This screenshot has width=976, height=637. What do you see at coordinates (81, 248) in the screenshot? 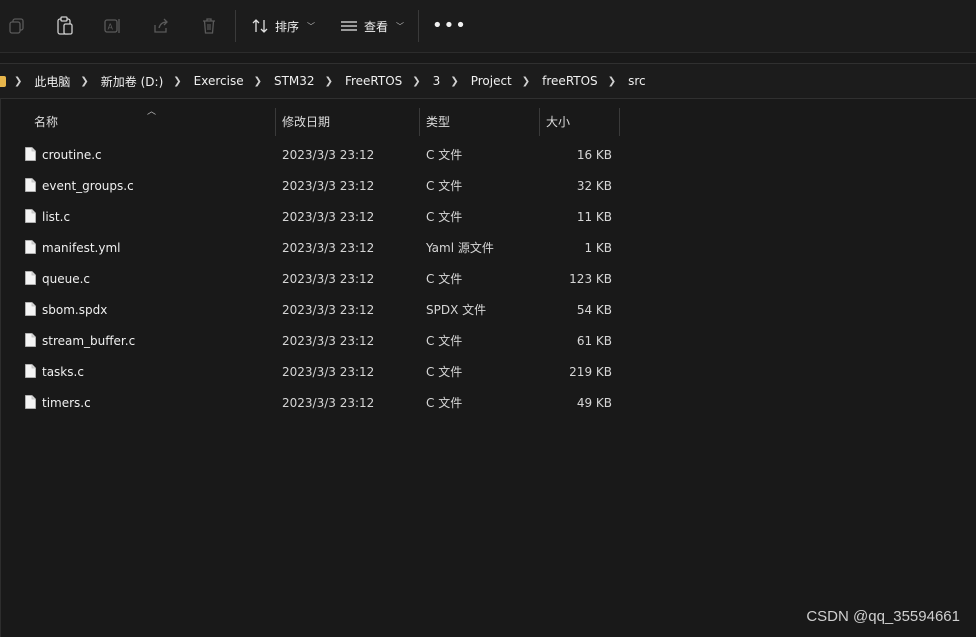
I see `file-name: manifest.yml` at bounding box center [81, 248].